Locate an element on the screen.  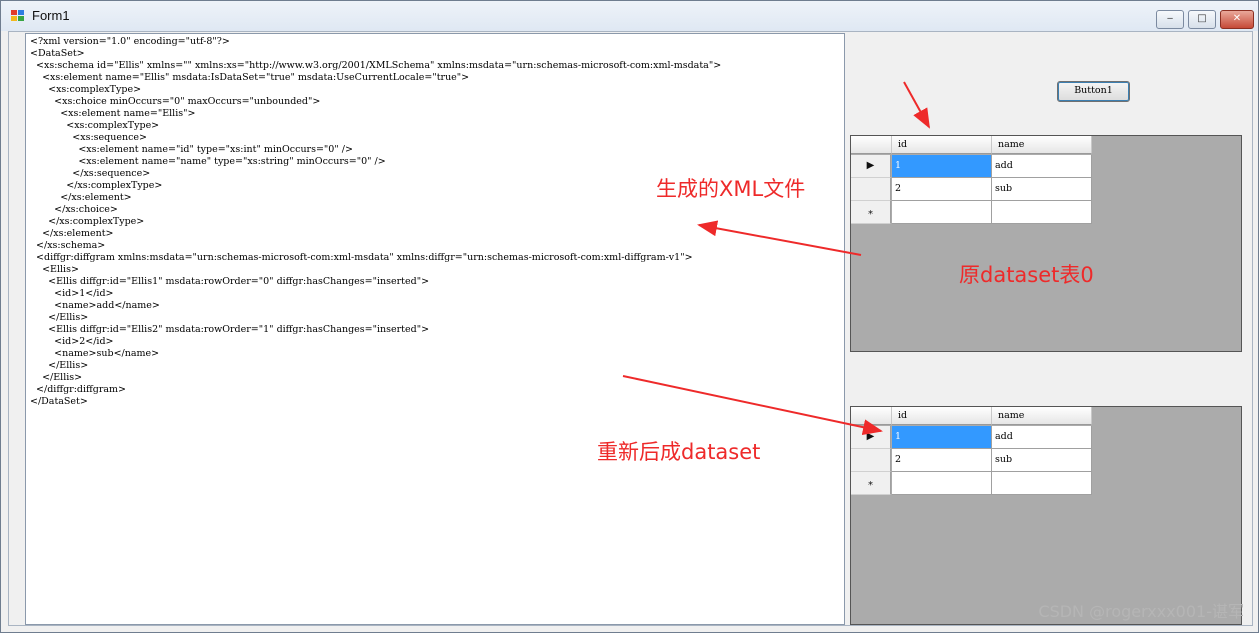
arrow-to-grid-header is located at coordinates (916, 105).